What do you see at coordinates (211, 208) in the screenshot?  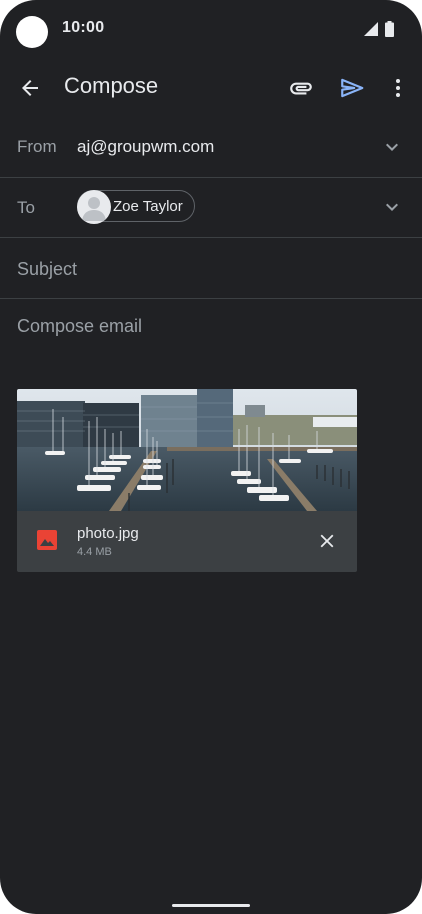 I see `to-row: To Zoe Taylor` at bounding box center [211, 208].